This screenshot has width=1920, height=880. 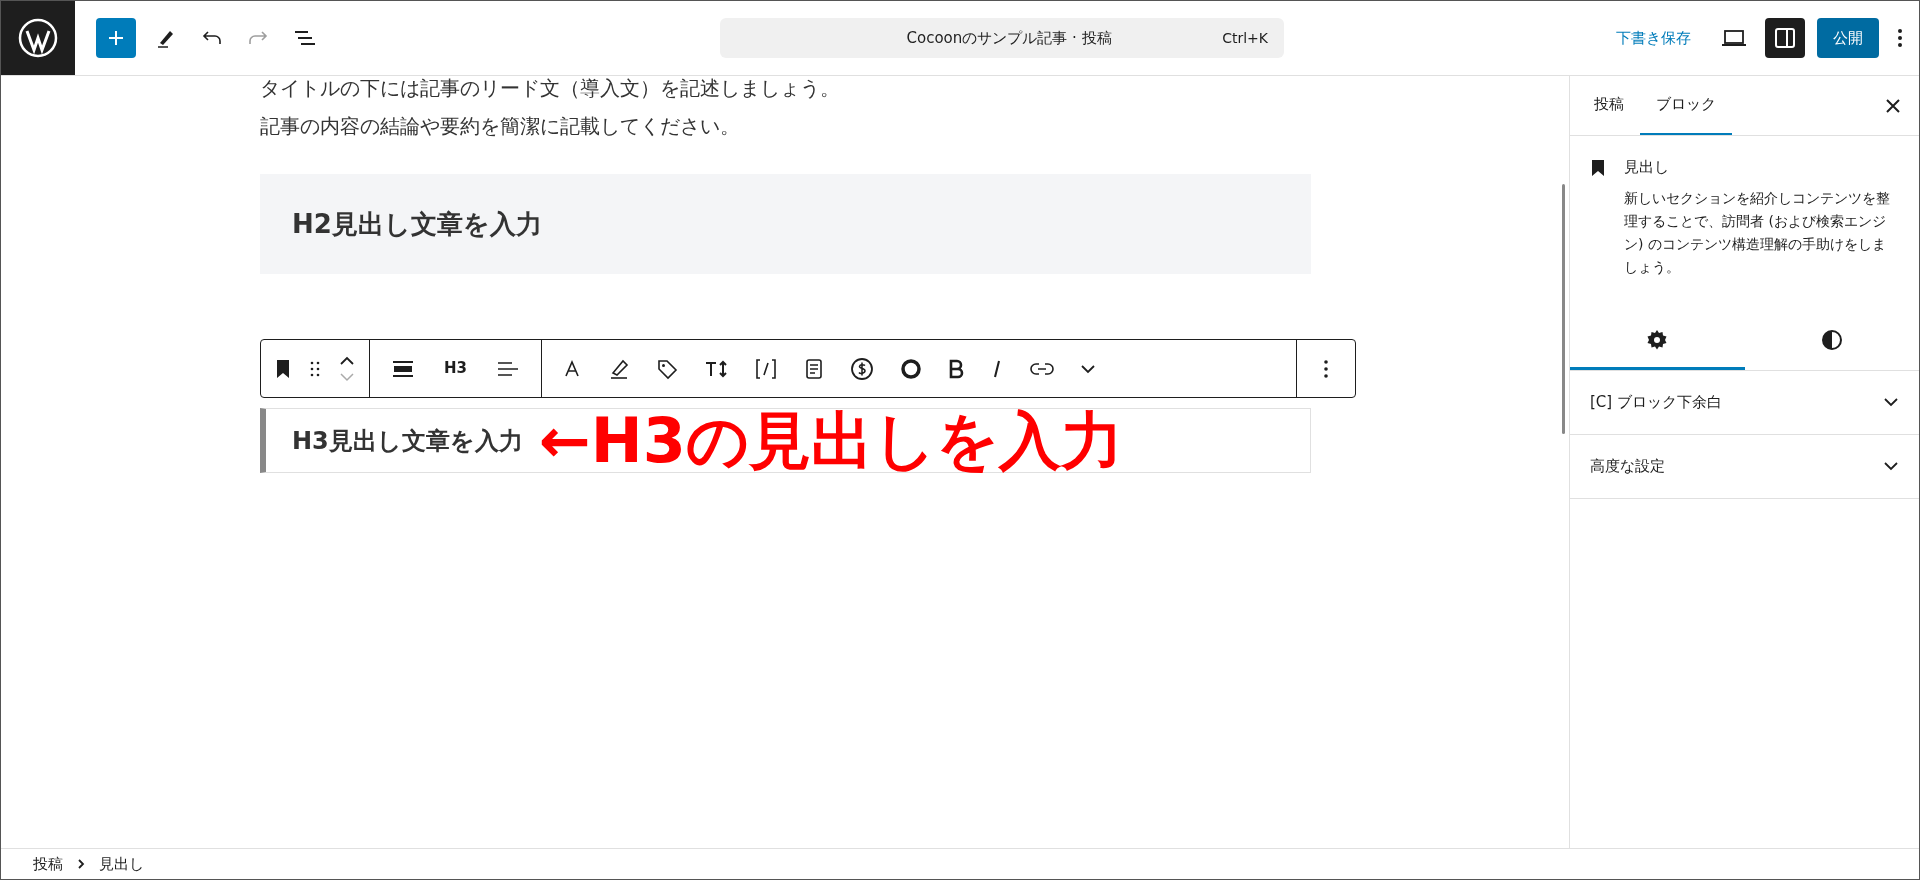 What do you see at coordinates (1831, 339) in the screenshot?
I see `half-circle-icon` at bounding box center [1831, 339].